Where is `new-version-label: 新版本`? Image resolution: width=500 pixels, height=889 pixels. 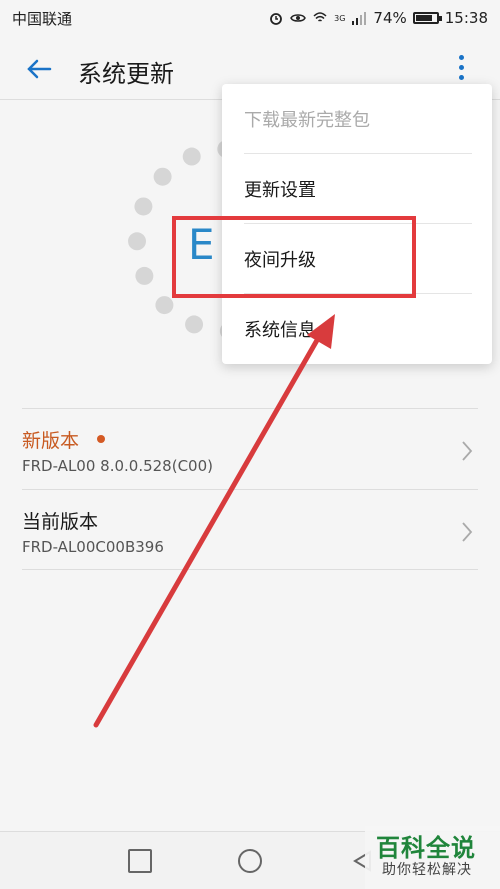 new-version-label: 新版本 is located at coordinates (51, 441).